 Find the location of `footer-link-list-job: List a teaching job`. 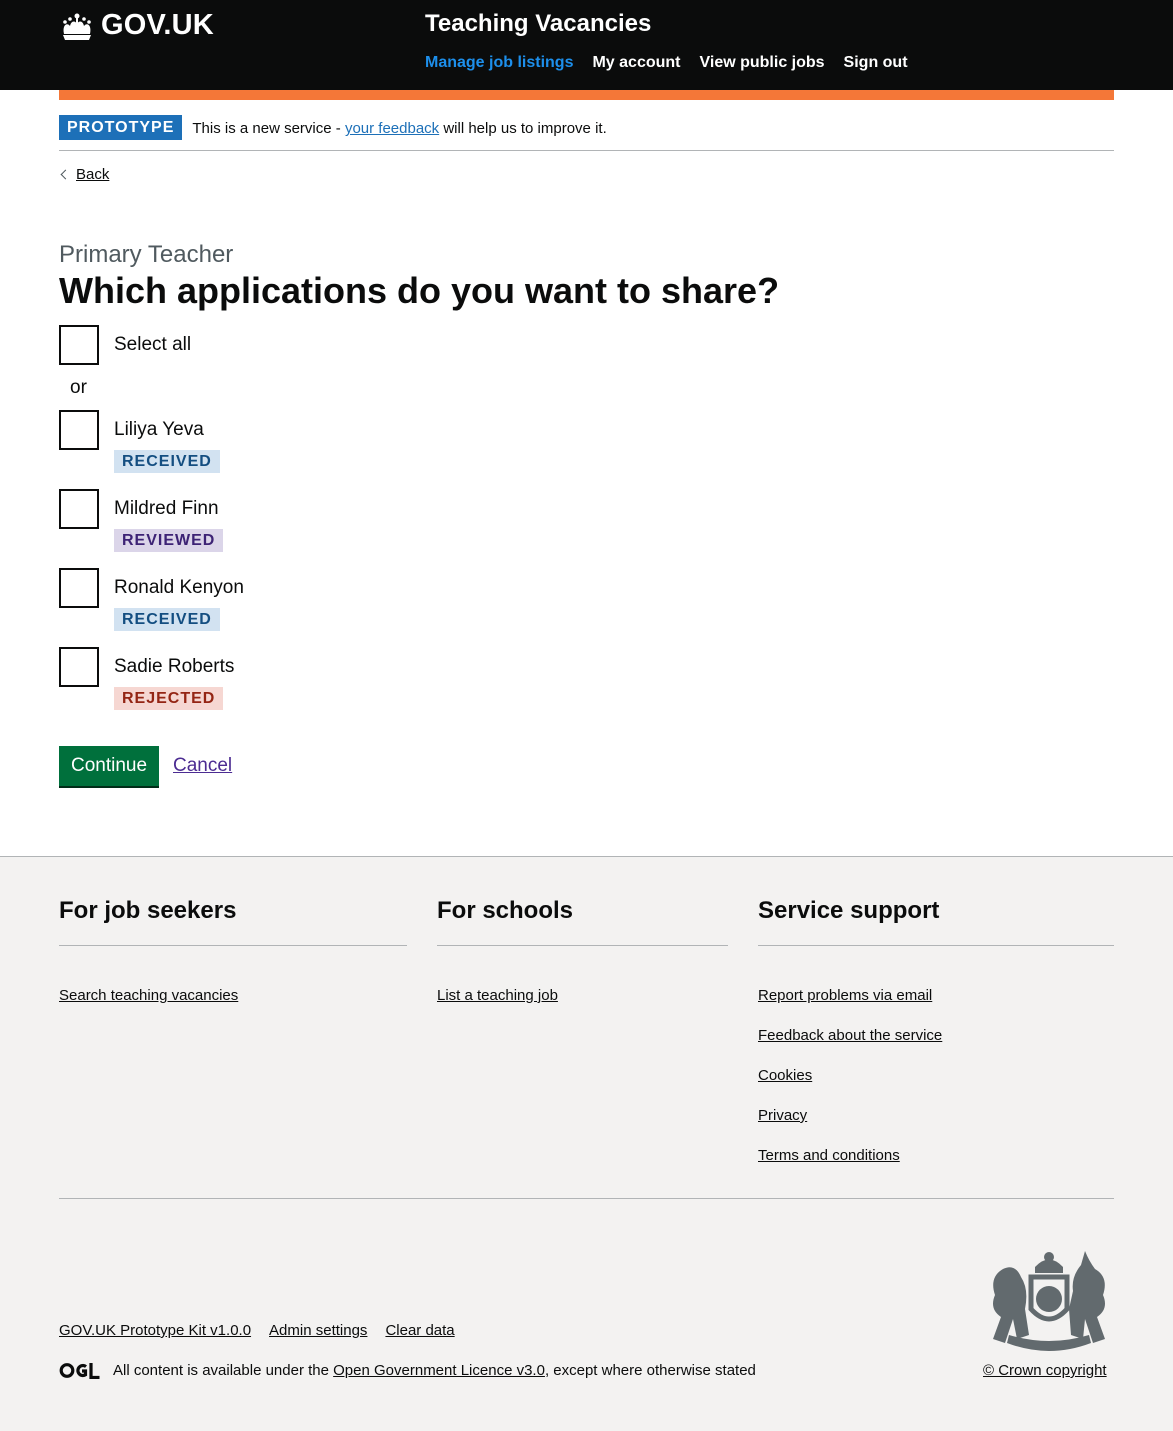

footer-link-list-job: List a teaching job is located at coordinates (497, 995).